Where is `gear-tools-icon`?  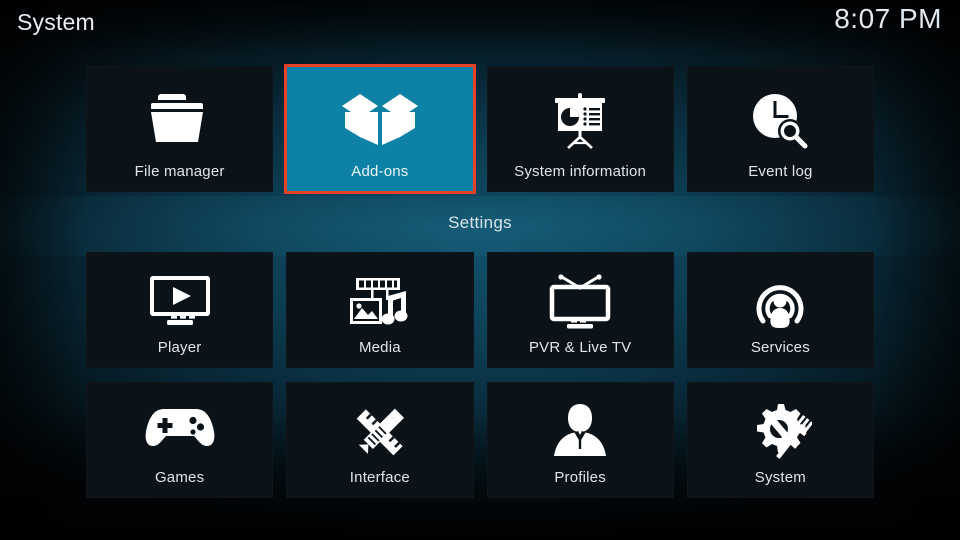 gear-tools-icon is located at coordinates (780, 421).